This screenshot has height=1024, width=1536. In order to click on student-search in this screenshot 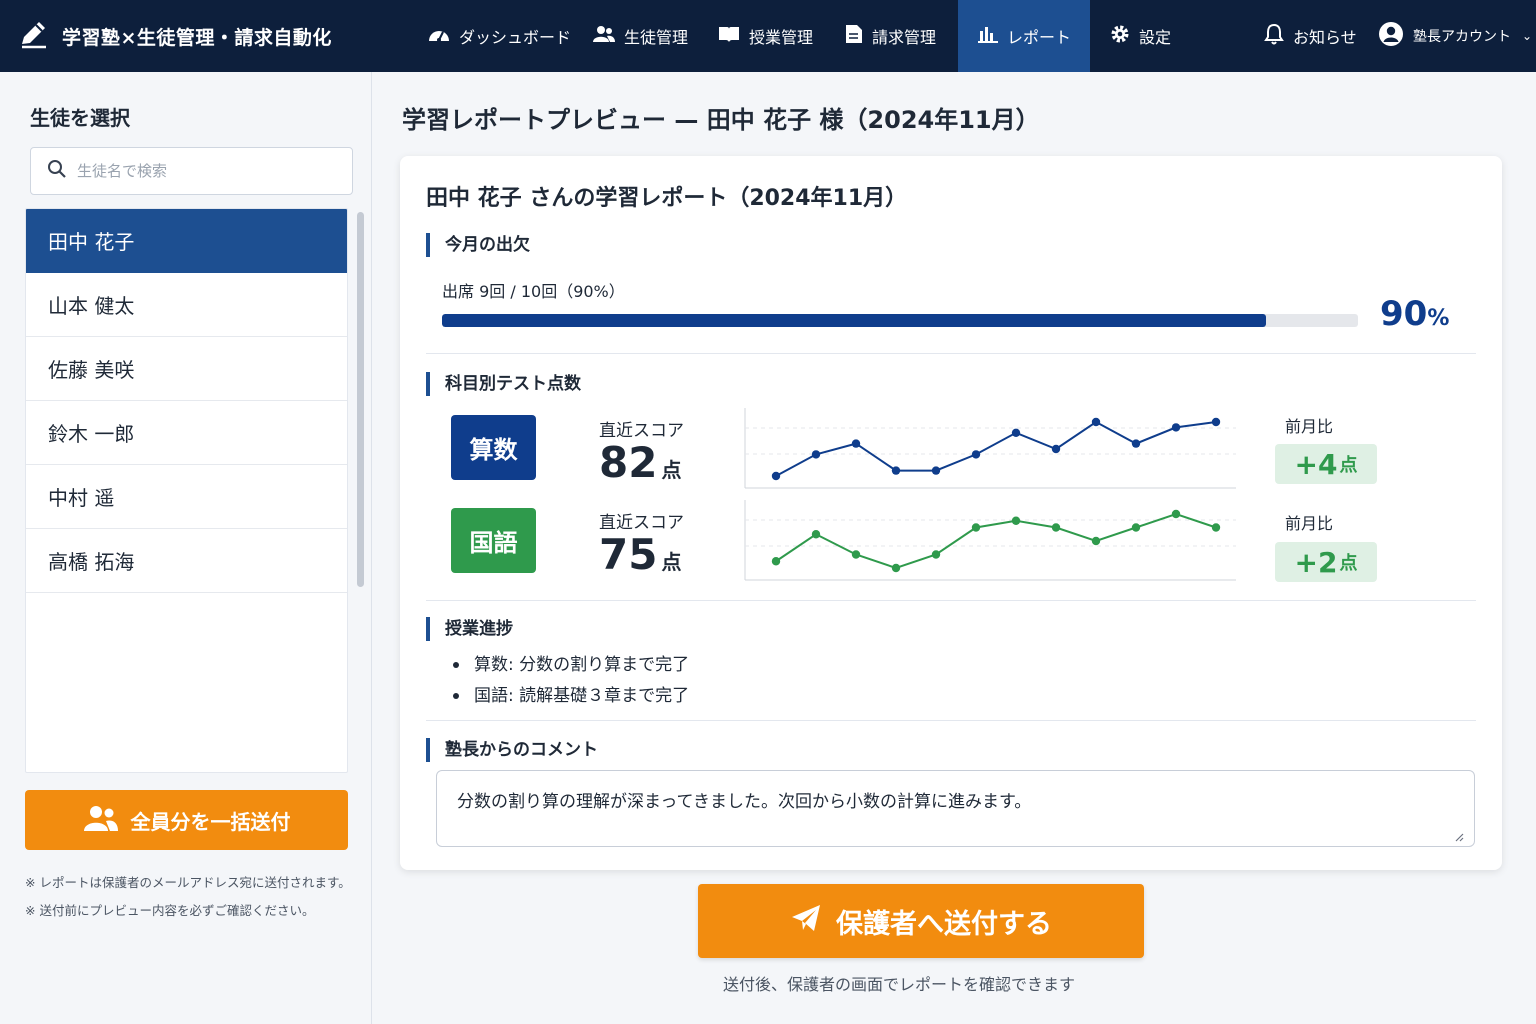, I will do `click(191, 171)`.